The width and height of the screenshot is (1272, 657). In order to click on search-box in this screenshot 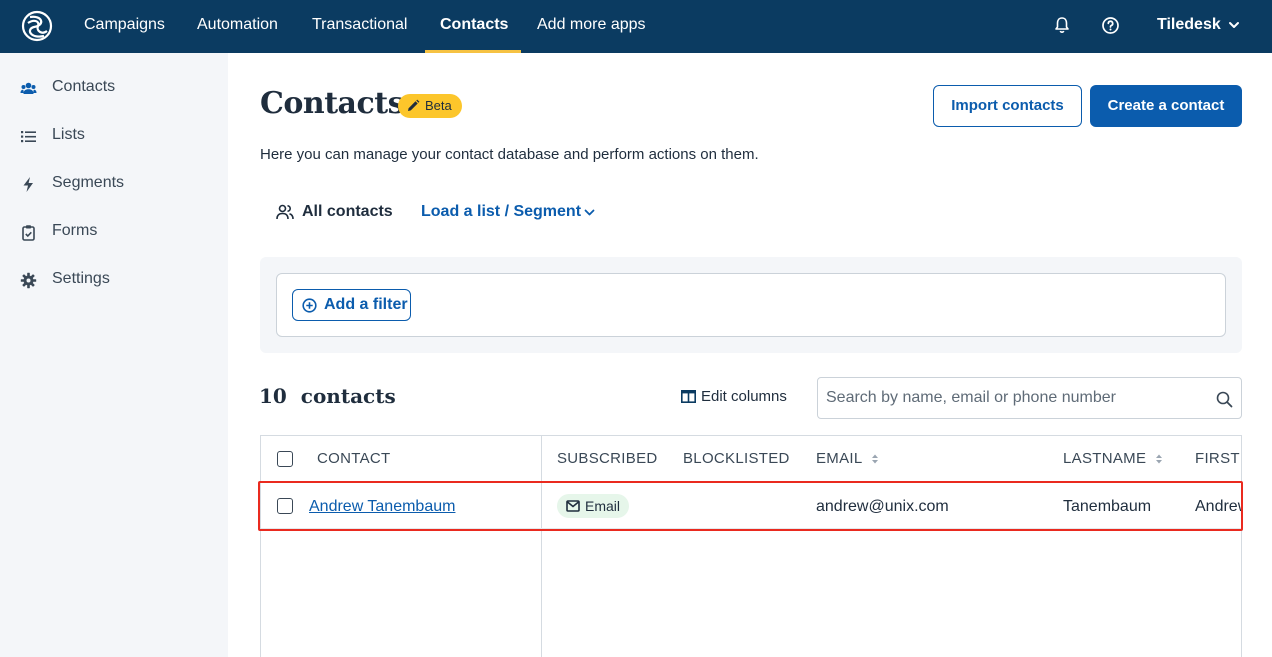, I will do `click(1029, 398)`.